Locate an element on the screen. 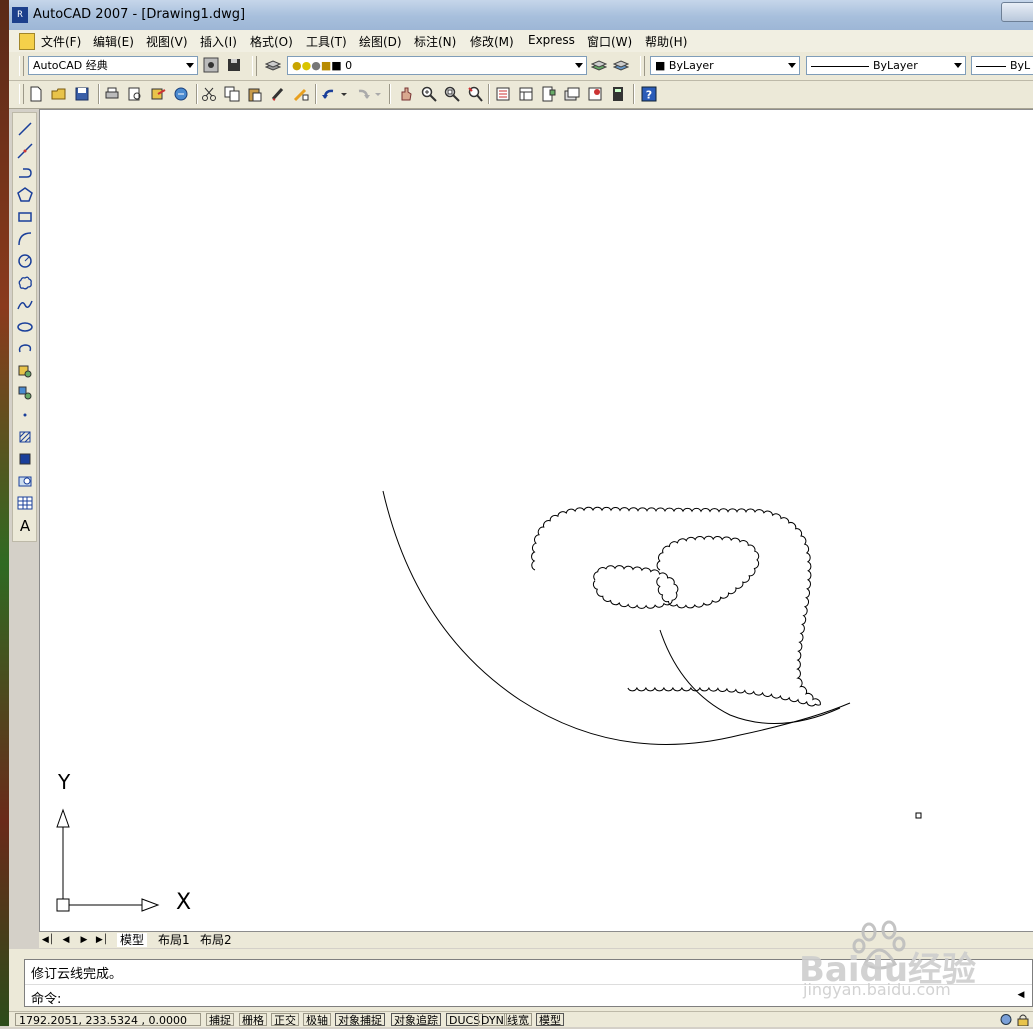  menu-help: 帮助(H) is located at coordinates (666, 41).